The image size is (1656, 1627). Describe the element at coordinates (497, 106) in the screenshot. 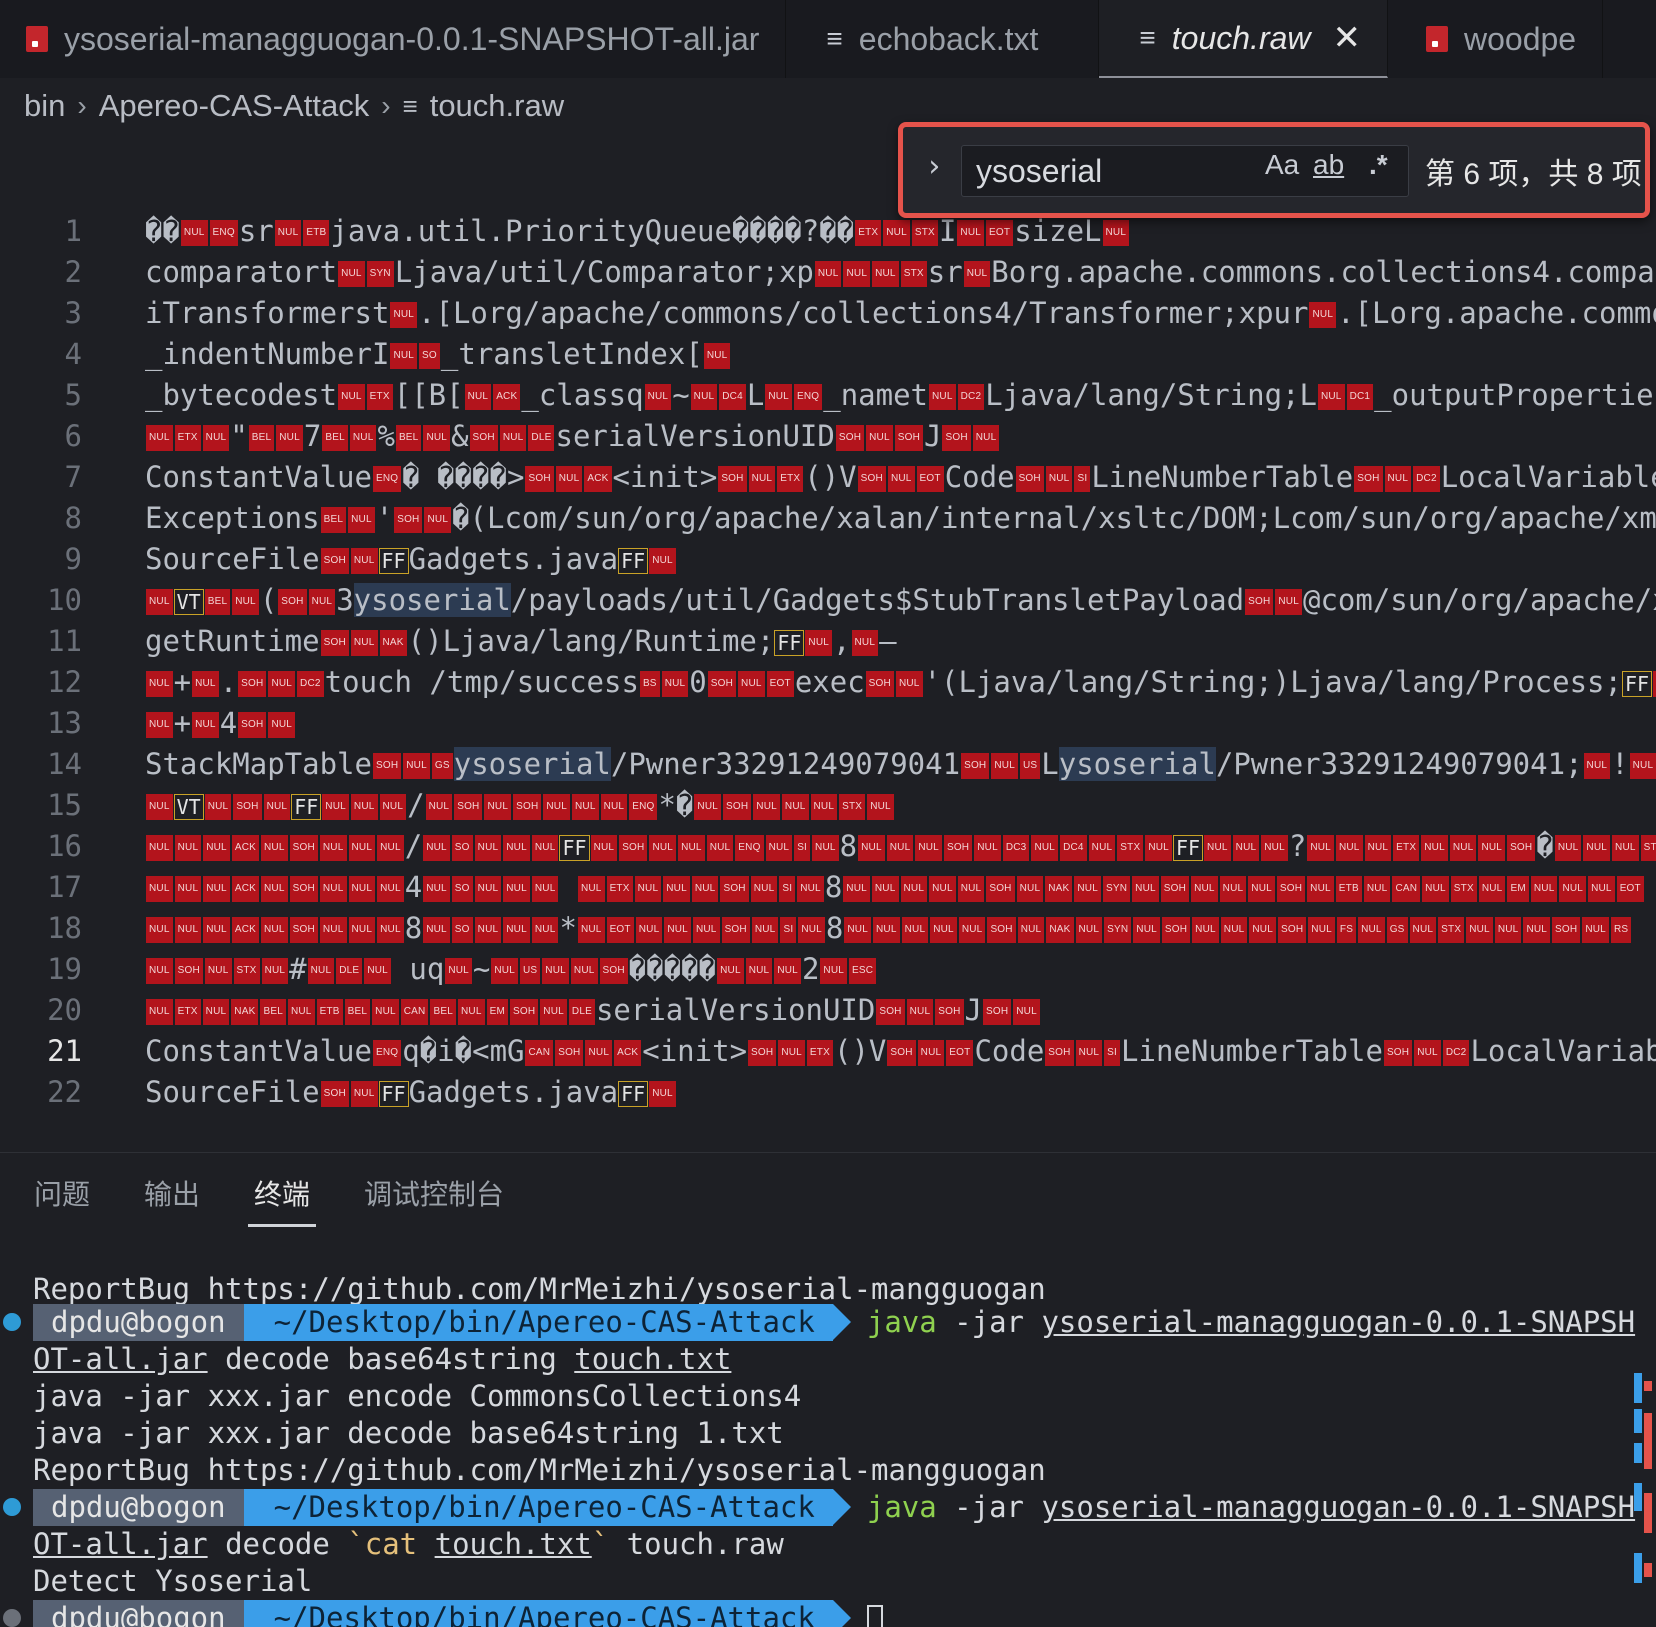

I see `breadcrumb-item: touch.raw` at that location.